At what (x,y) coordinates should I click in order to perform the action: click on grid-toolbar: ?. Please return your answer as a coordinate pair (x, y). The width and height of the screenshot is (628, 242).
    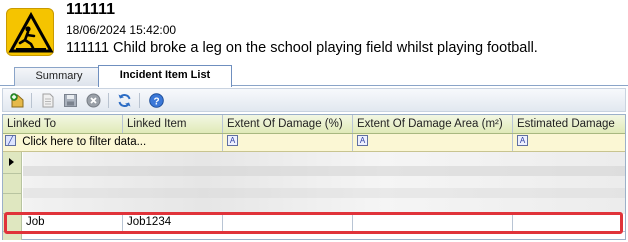
    Looking at the image, I should click on (314, 100).